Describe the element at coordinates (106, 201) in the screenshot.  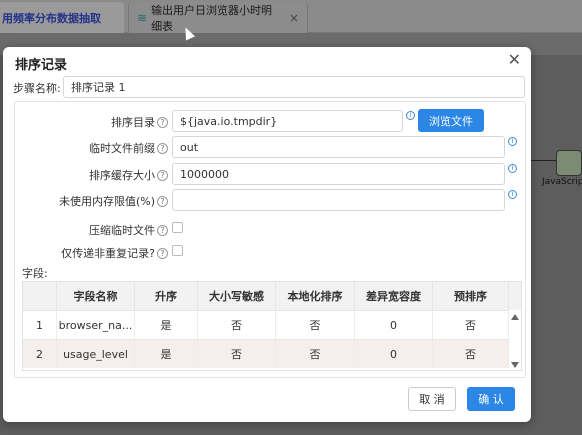
I see `free-mem-label: 未使用内存限值(%)` at that location.